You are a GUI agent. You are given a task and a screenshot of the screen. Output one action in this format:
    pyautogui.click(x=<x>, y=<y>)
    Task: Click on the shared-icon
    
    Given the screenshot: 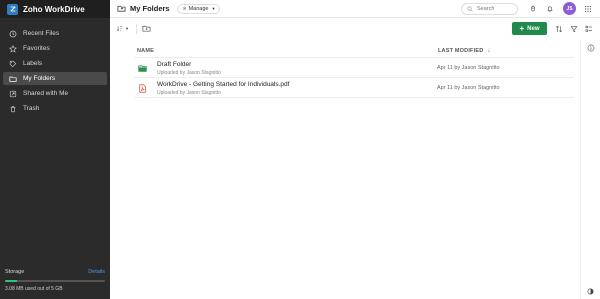 What is the action you would take?
    pyautogui.click(x=13, y=94)
    